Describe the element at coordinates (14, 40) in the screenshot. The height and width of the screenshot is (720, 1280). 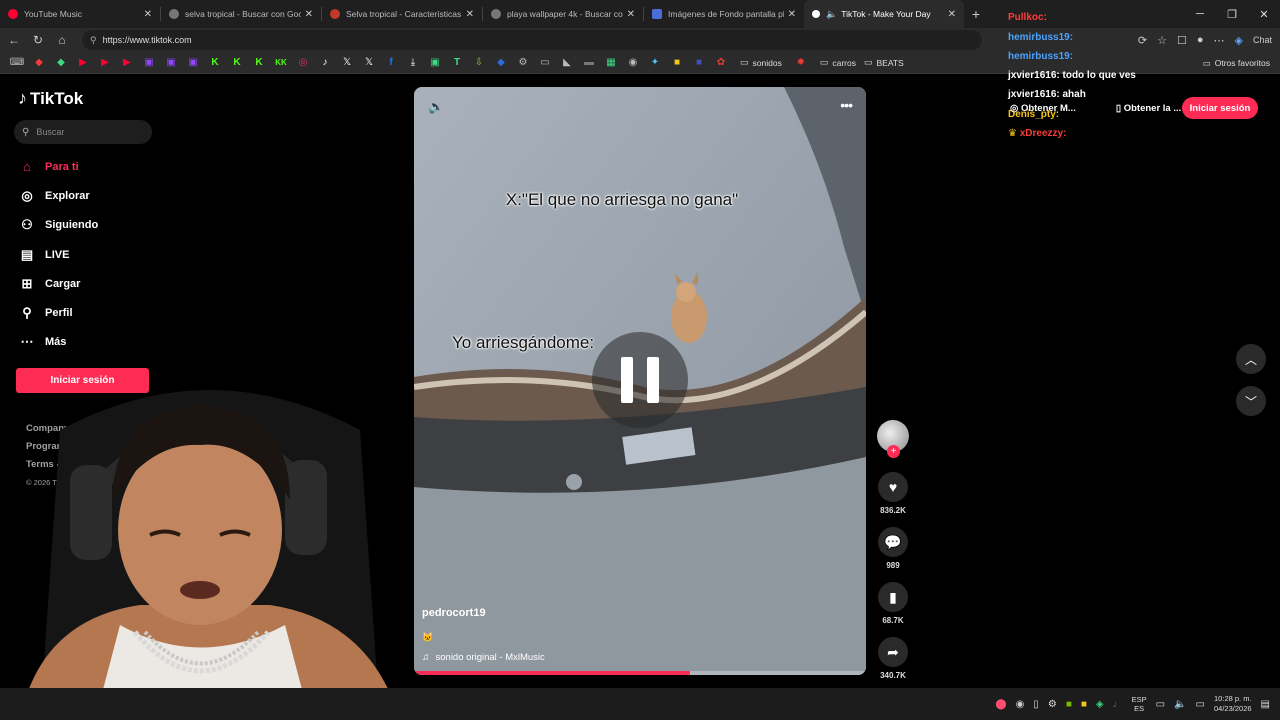
I see `back-icon: ←` at that location.